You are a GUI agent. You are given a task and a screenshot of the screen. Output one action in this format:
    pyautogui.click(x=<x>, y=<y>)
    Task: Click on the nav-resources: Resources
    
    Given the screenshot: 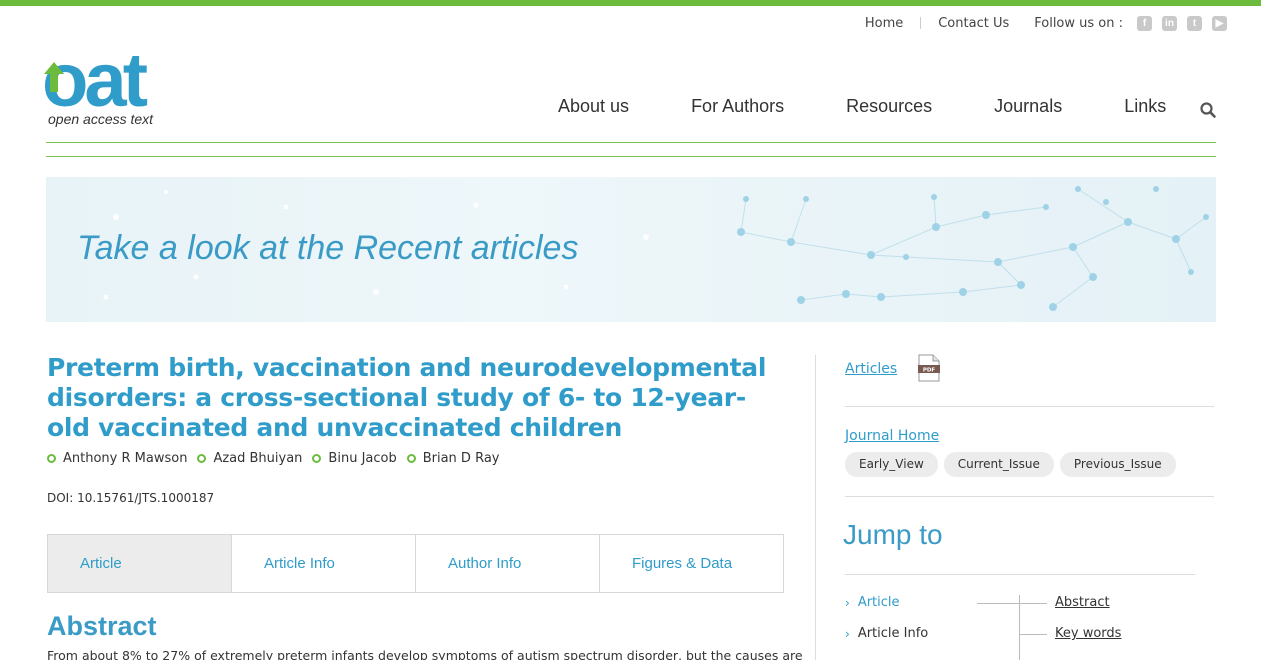 What is the action you would take?
    pyautogui.click(x=889, y=106)
    